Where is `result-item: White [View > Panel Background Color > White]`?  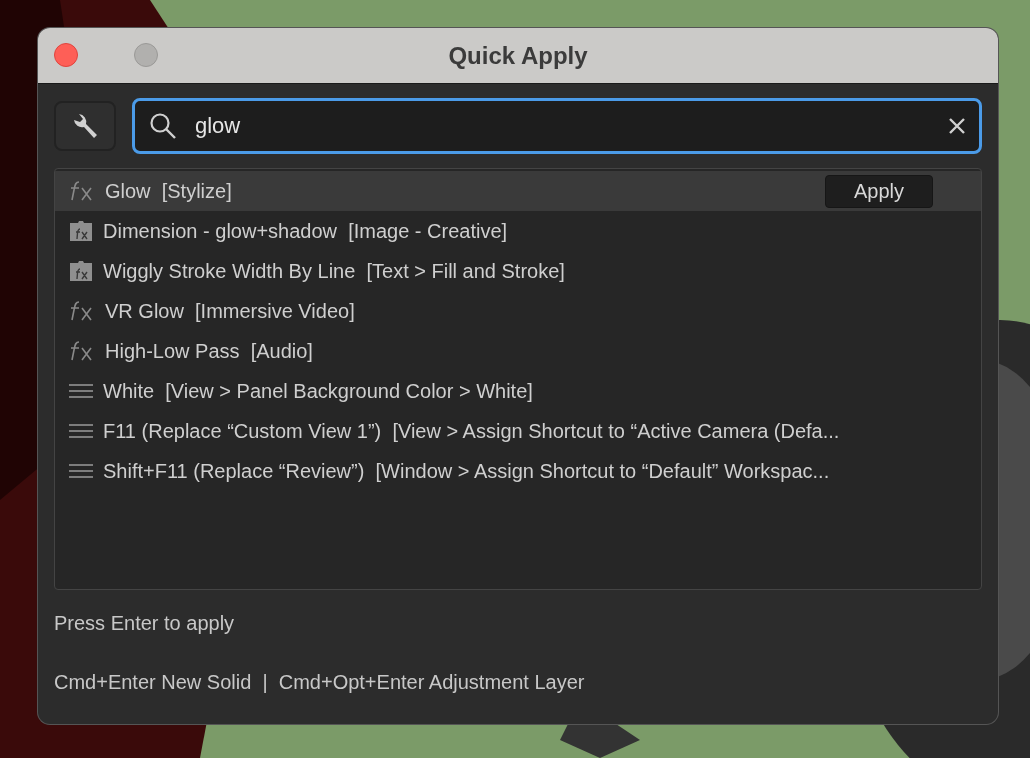 result-item: White [View > Panel Background Color > White] is located at coordinates (518, 391).